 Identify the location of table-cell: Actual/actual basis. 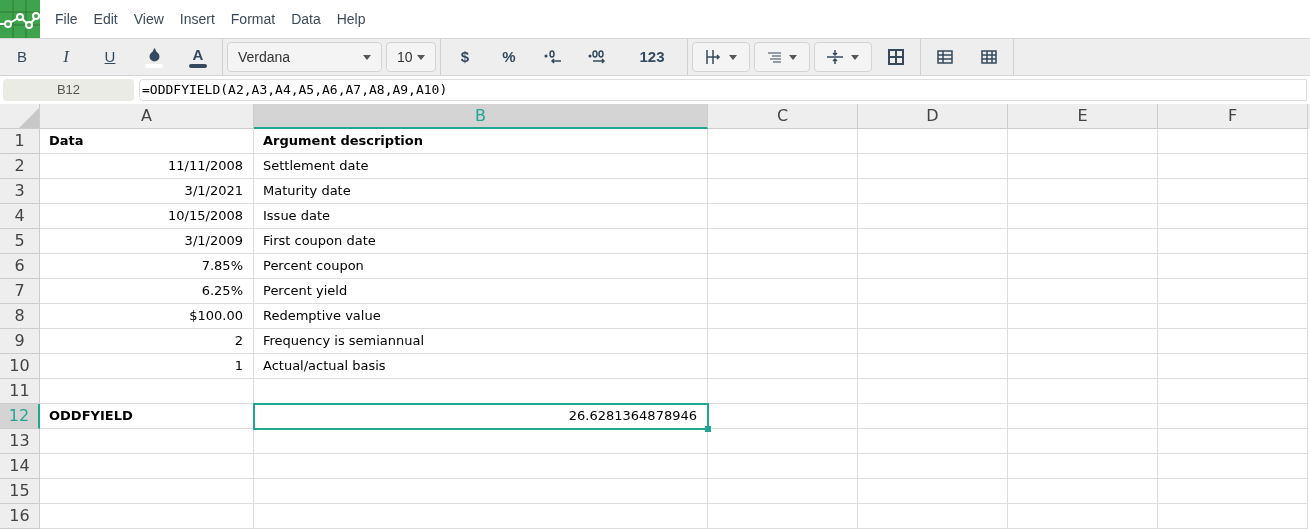
(481, 366).